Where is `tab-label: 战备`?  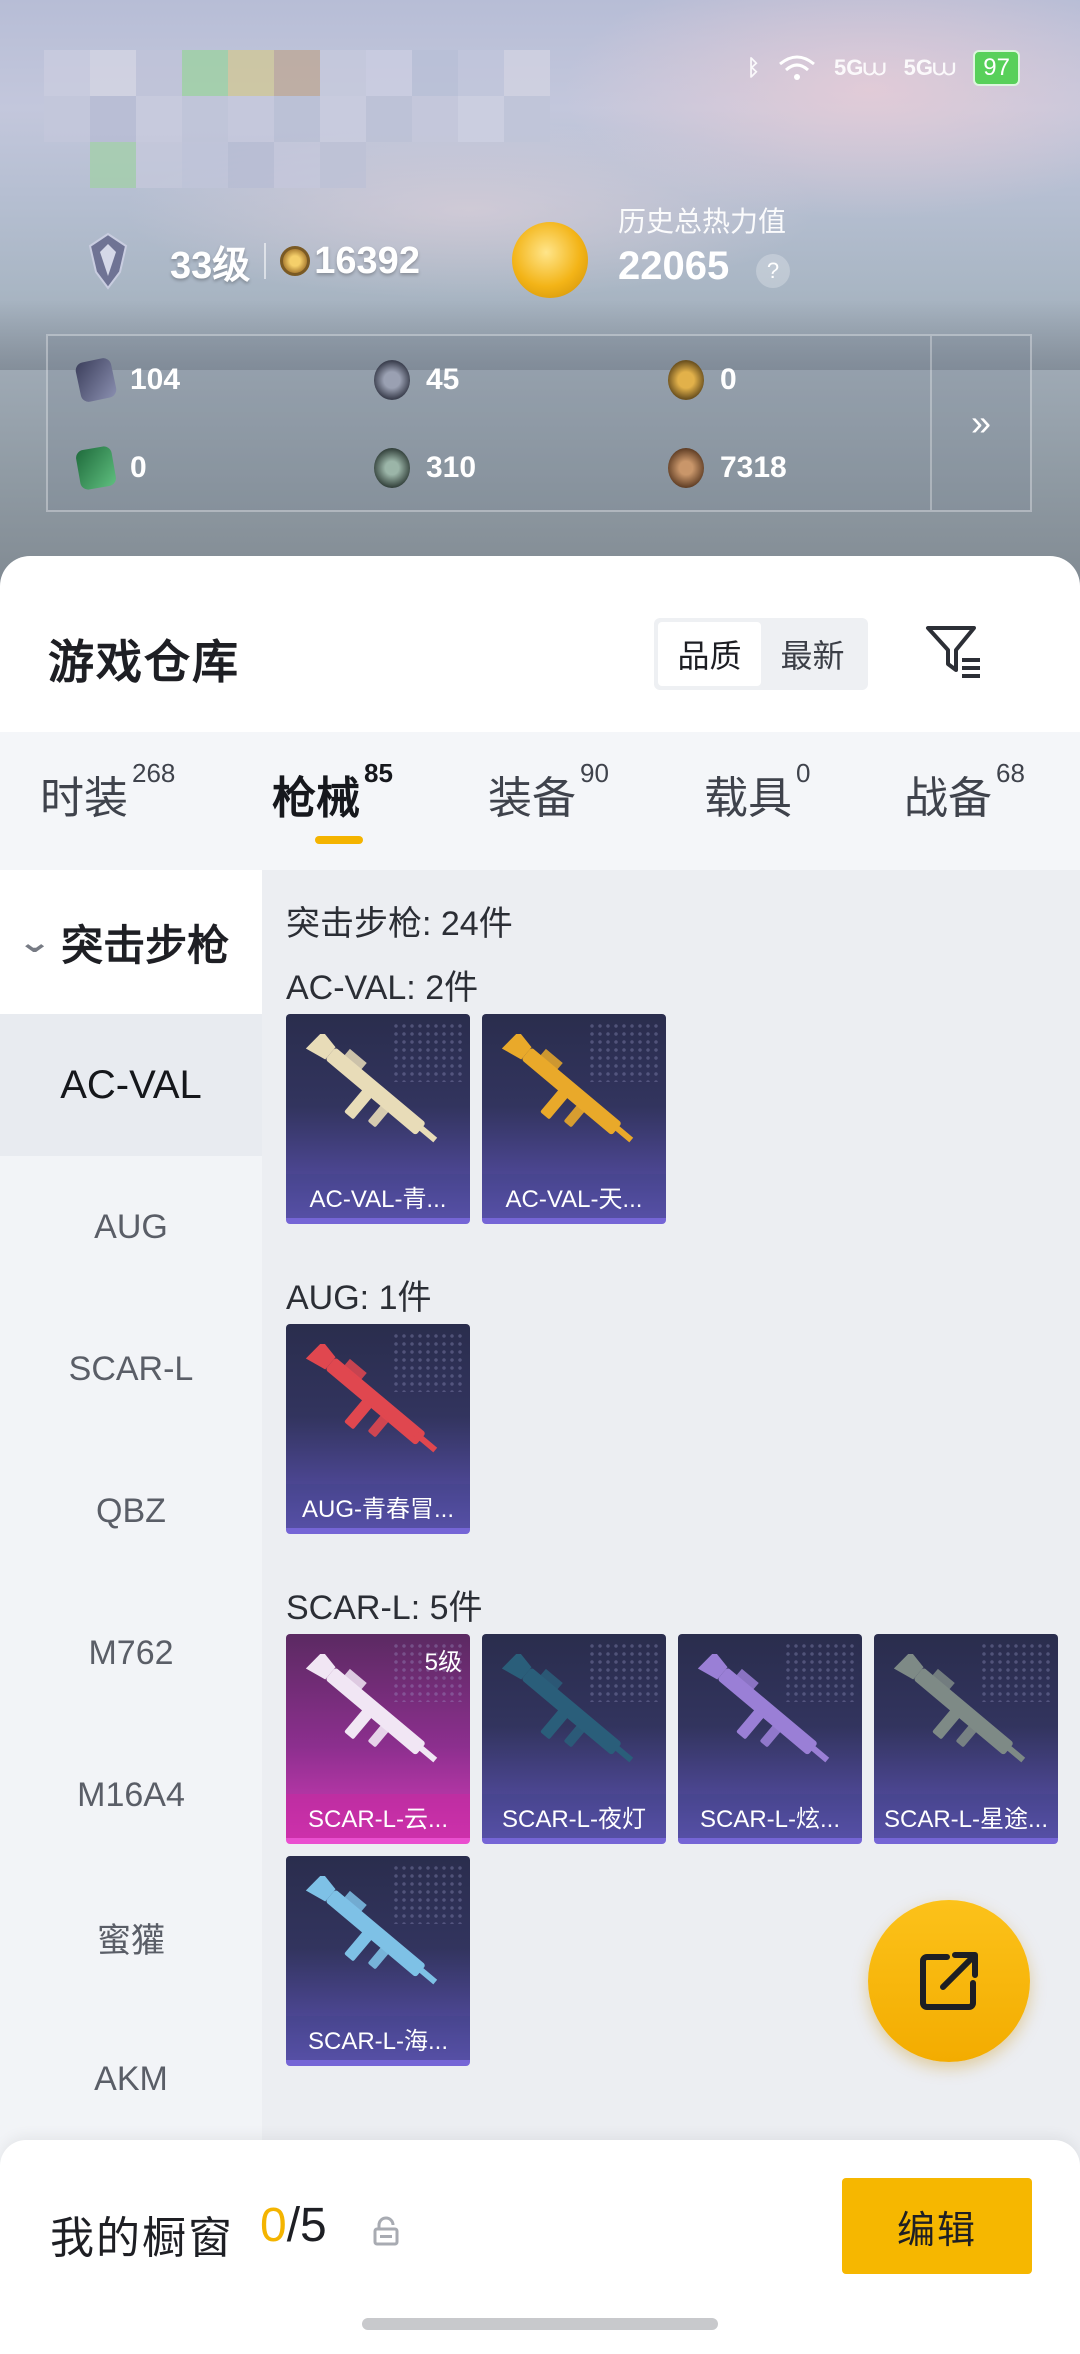
tab-label: 战备 is located at coordinates (948, 798).